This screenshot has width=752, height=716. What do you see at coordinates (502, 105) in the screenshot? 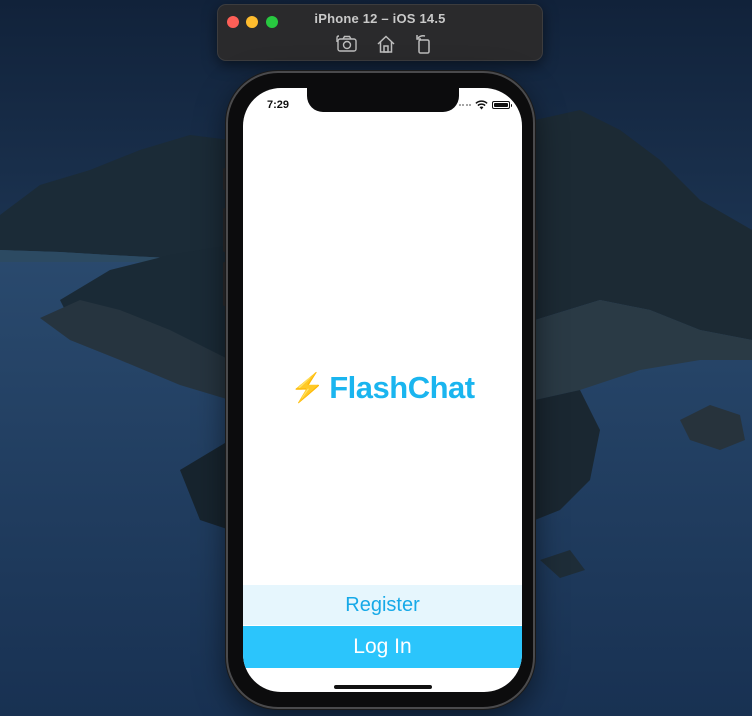
I see `battery-icon` at bounding box center [502, 105].